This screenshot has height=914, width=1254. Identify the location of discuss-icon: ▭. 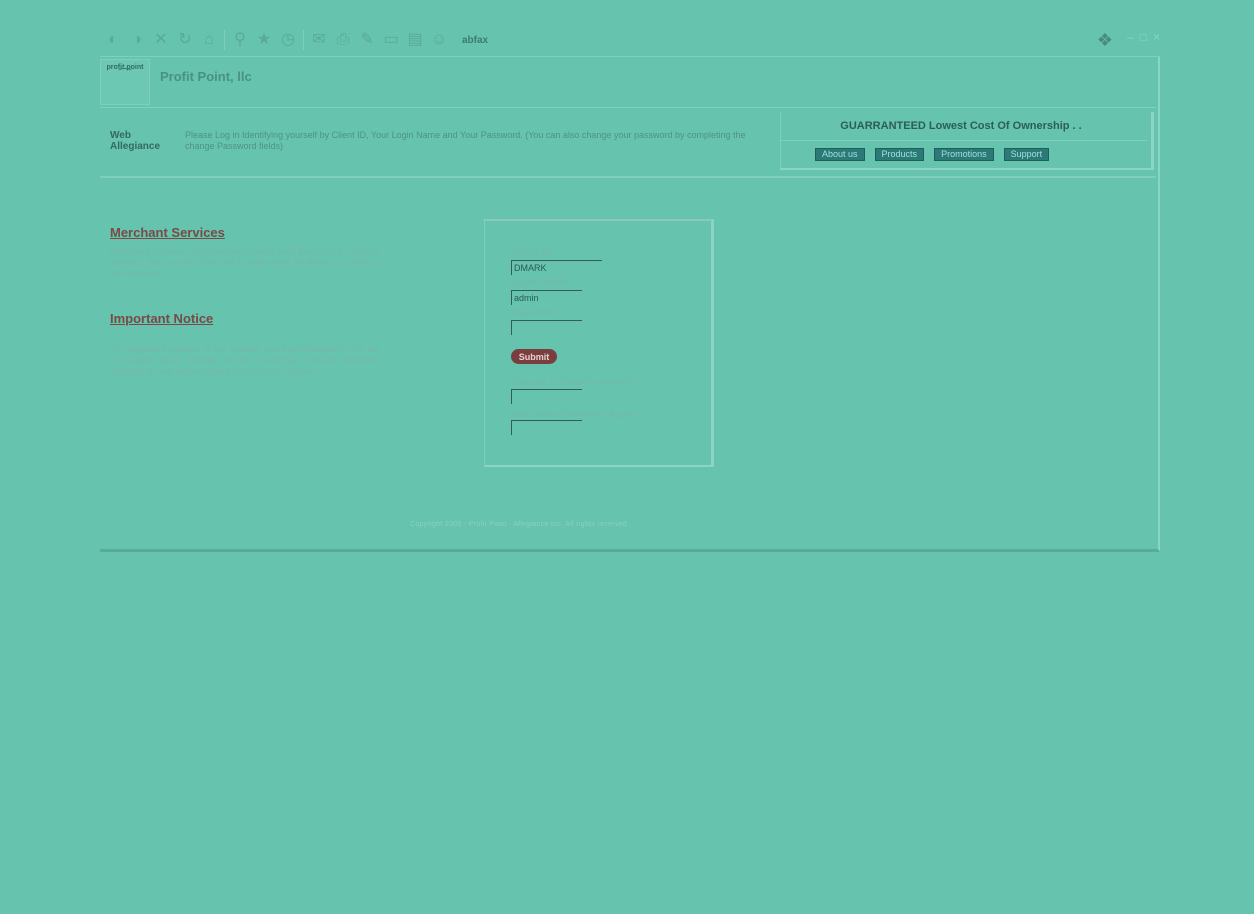
(391, 40).